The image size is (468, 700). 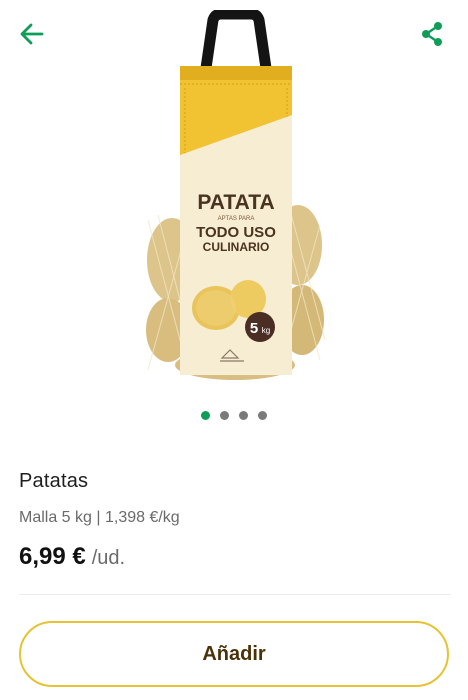 I want to click on add-button-label: Añadir, so click(x=234, y=653).